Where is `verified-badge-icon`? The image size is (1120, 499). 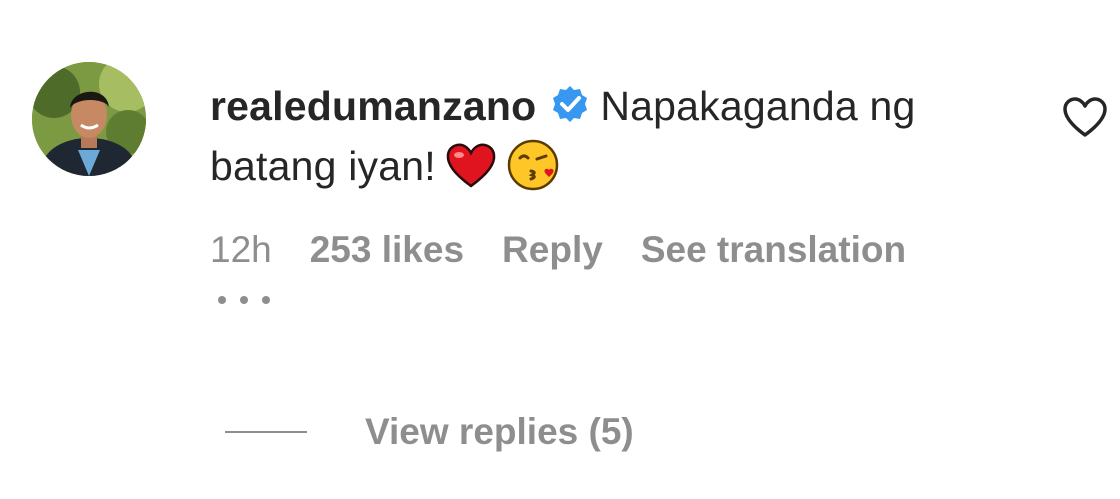 verified-badge-icon is located at coordinates (570, 101).